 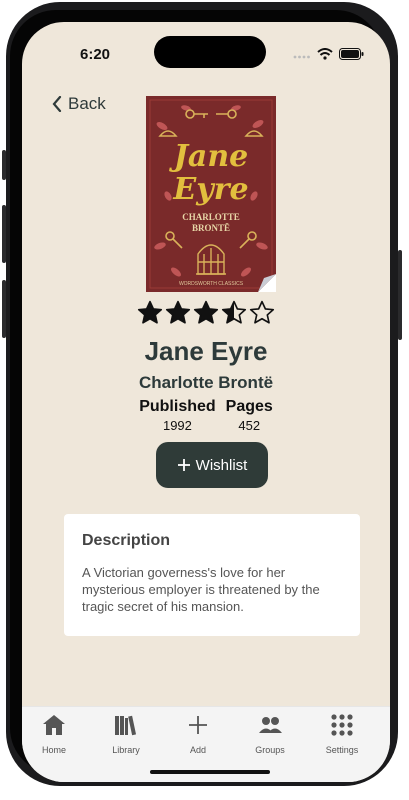 What do you see at coordinates (53, 750) in the screenshot?
I see `tab-home-label: Home` at bounding box center [53, 750].